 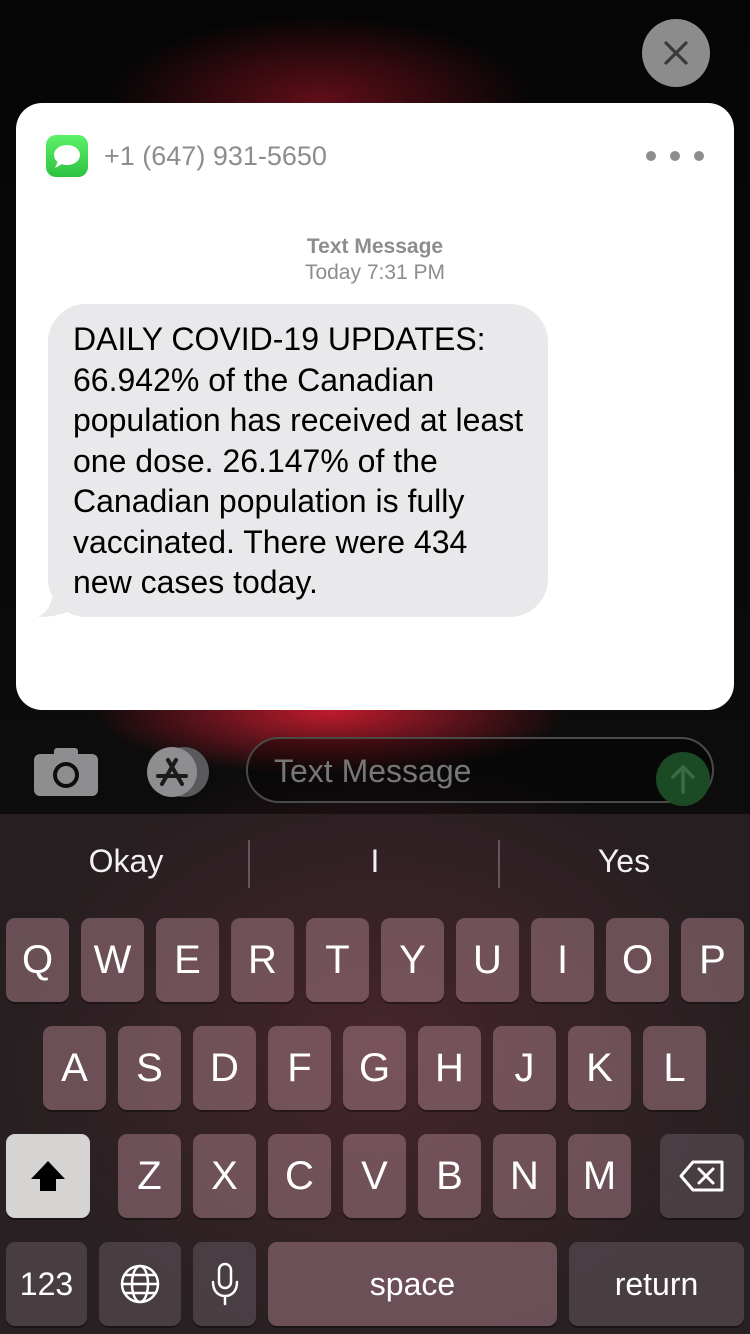 I want to click on more-button, so click(x=675, y=156).